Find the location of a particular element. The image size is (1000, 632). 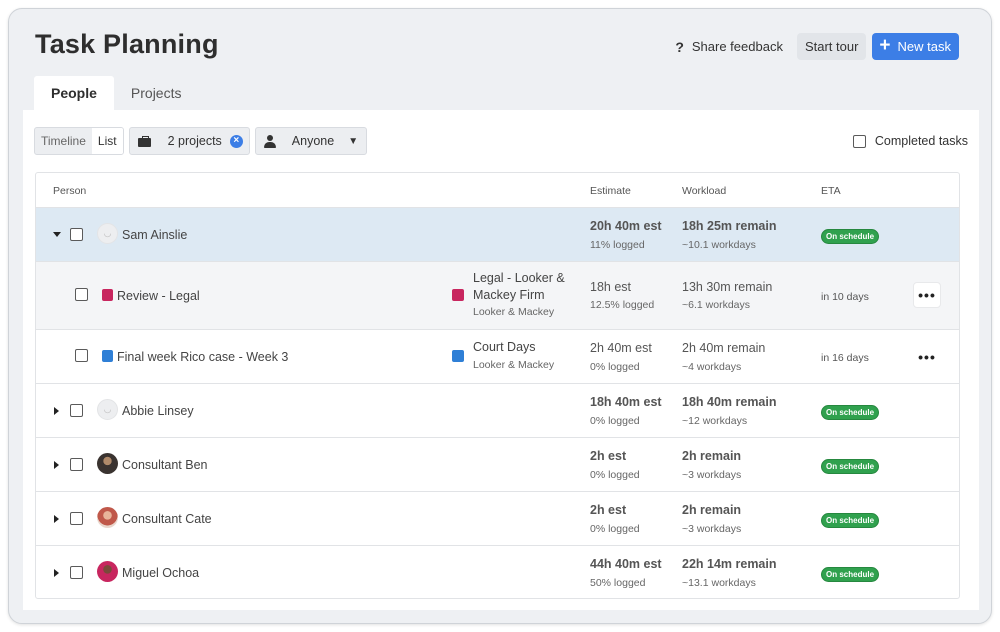

completed-tasks-checkbox is located at coordinates (859, 141).